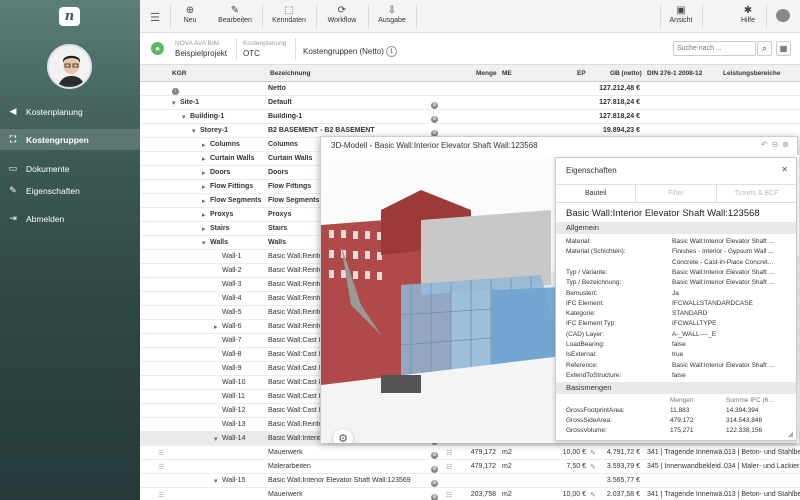 The image size is (800, 500). Describe the element at coordinates (784, 169) in the screenshot. I see `close-icon: ✕` at that location.